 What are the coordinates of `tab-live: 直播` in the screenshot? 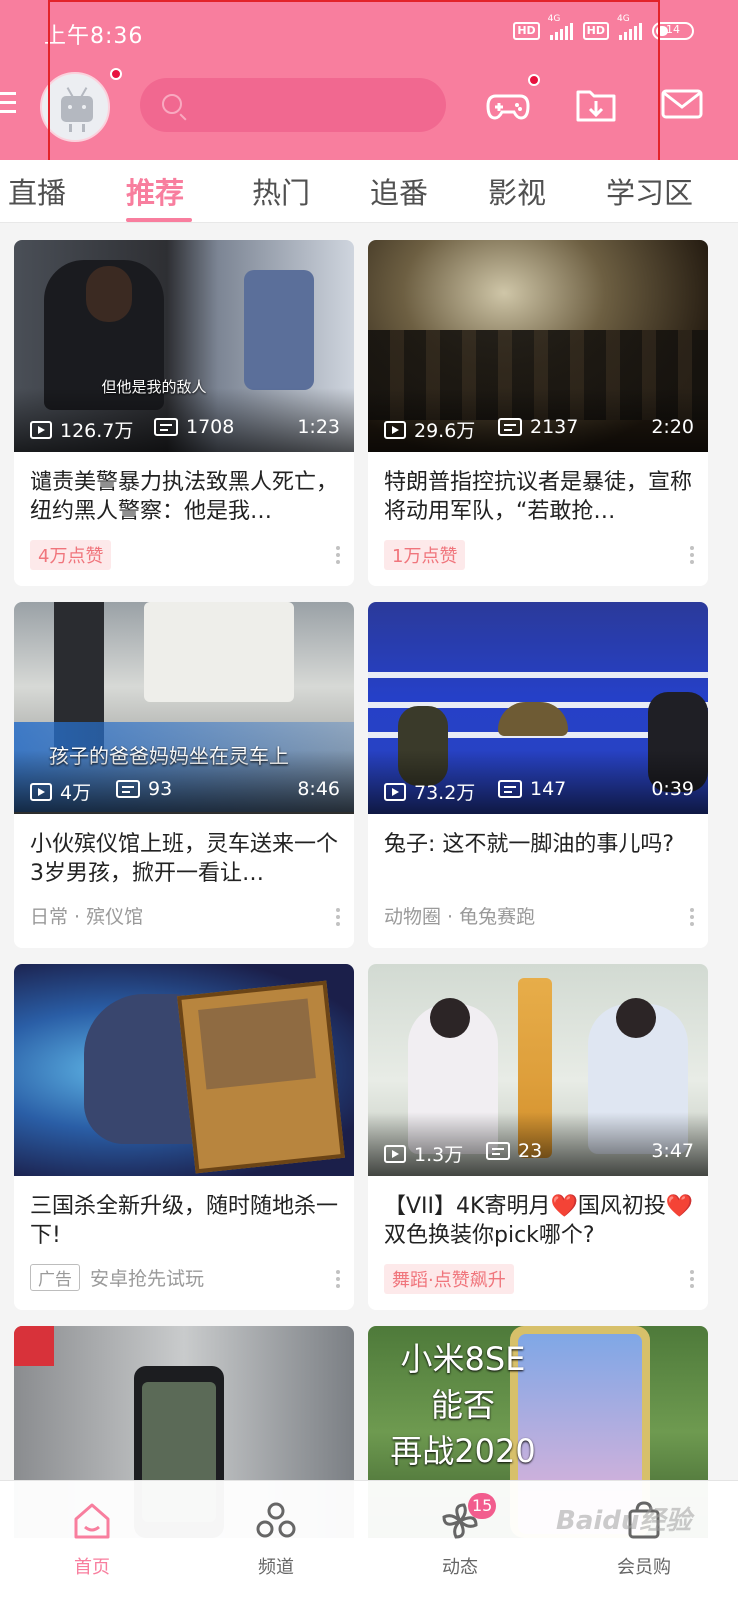 It's located at (37, 191).